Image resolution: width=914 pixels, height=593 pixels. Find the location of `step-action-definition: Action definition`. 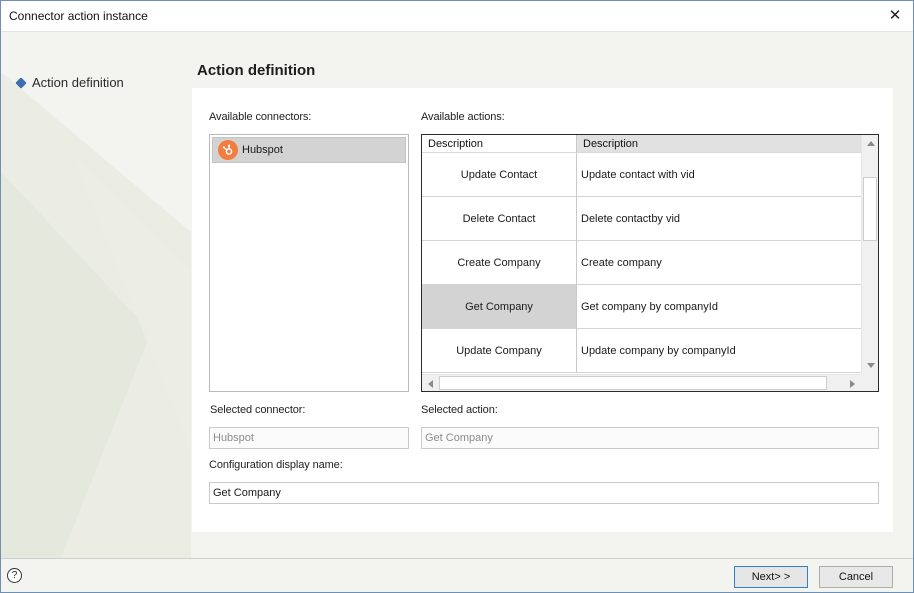

step-action-definition: Action definition is located at coordinates (69, 82).